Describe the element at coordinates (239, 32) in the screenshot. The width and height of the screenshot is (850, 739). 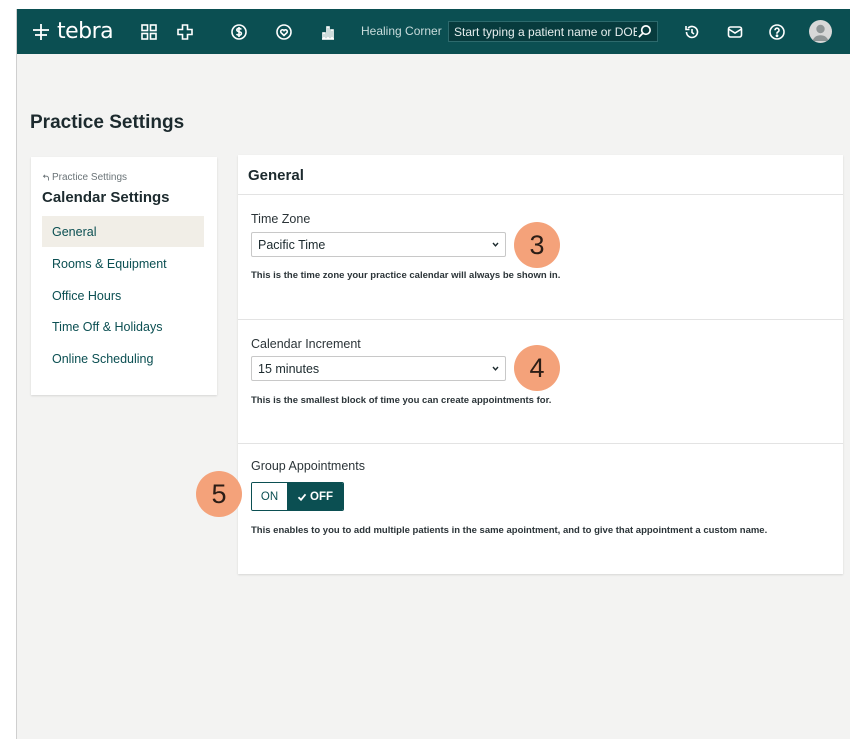
I see `dollar-icon` at that location.